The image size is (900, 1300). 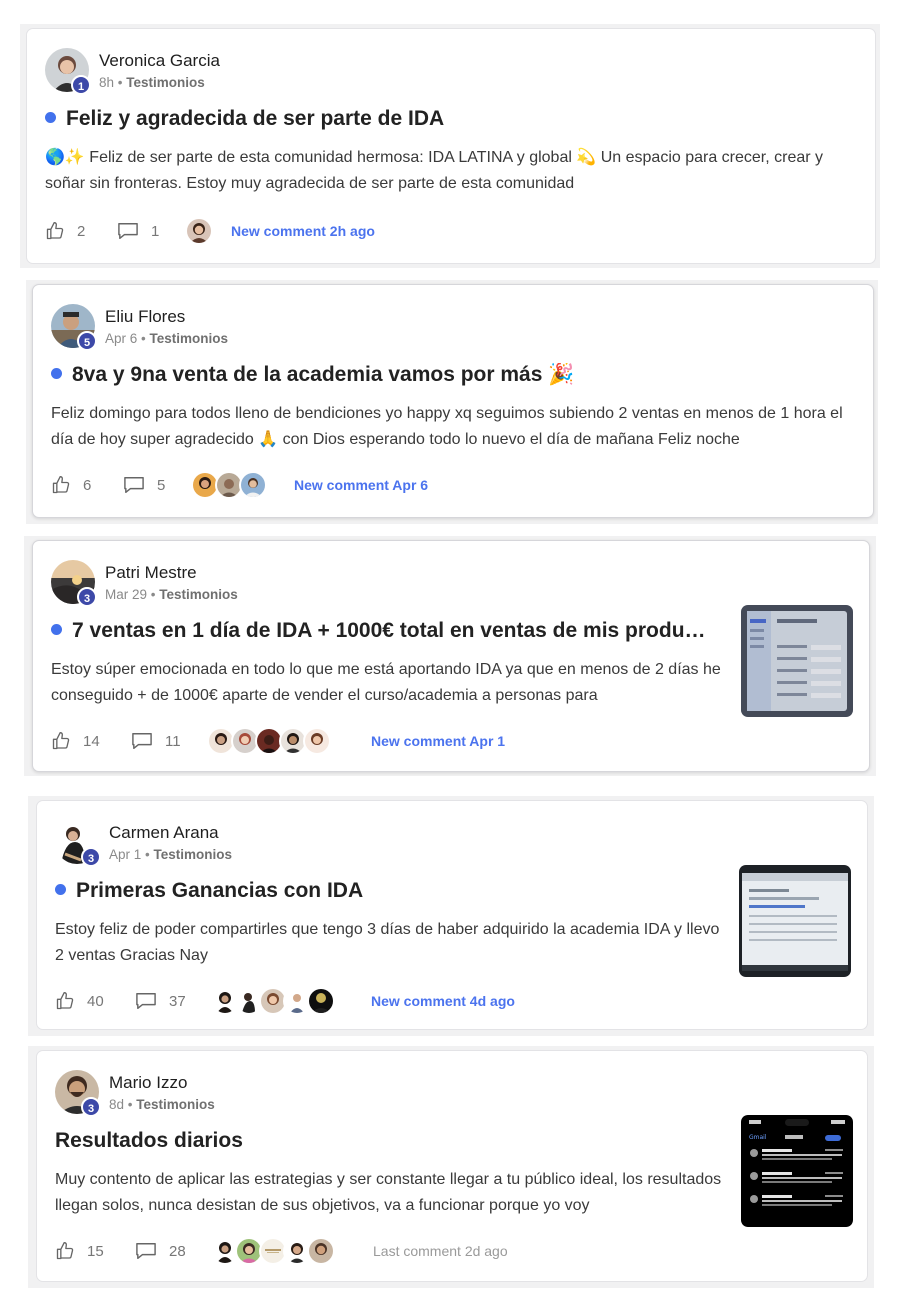 What do you see at coordinates (117, 1104) in the screenshot?
I see `post-time: 8d` at bounding box center [117, 1104].